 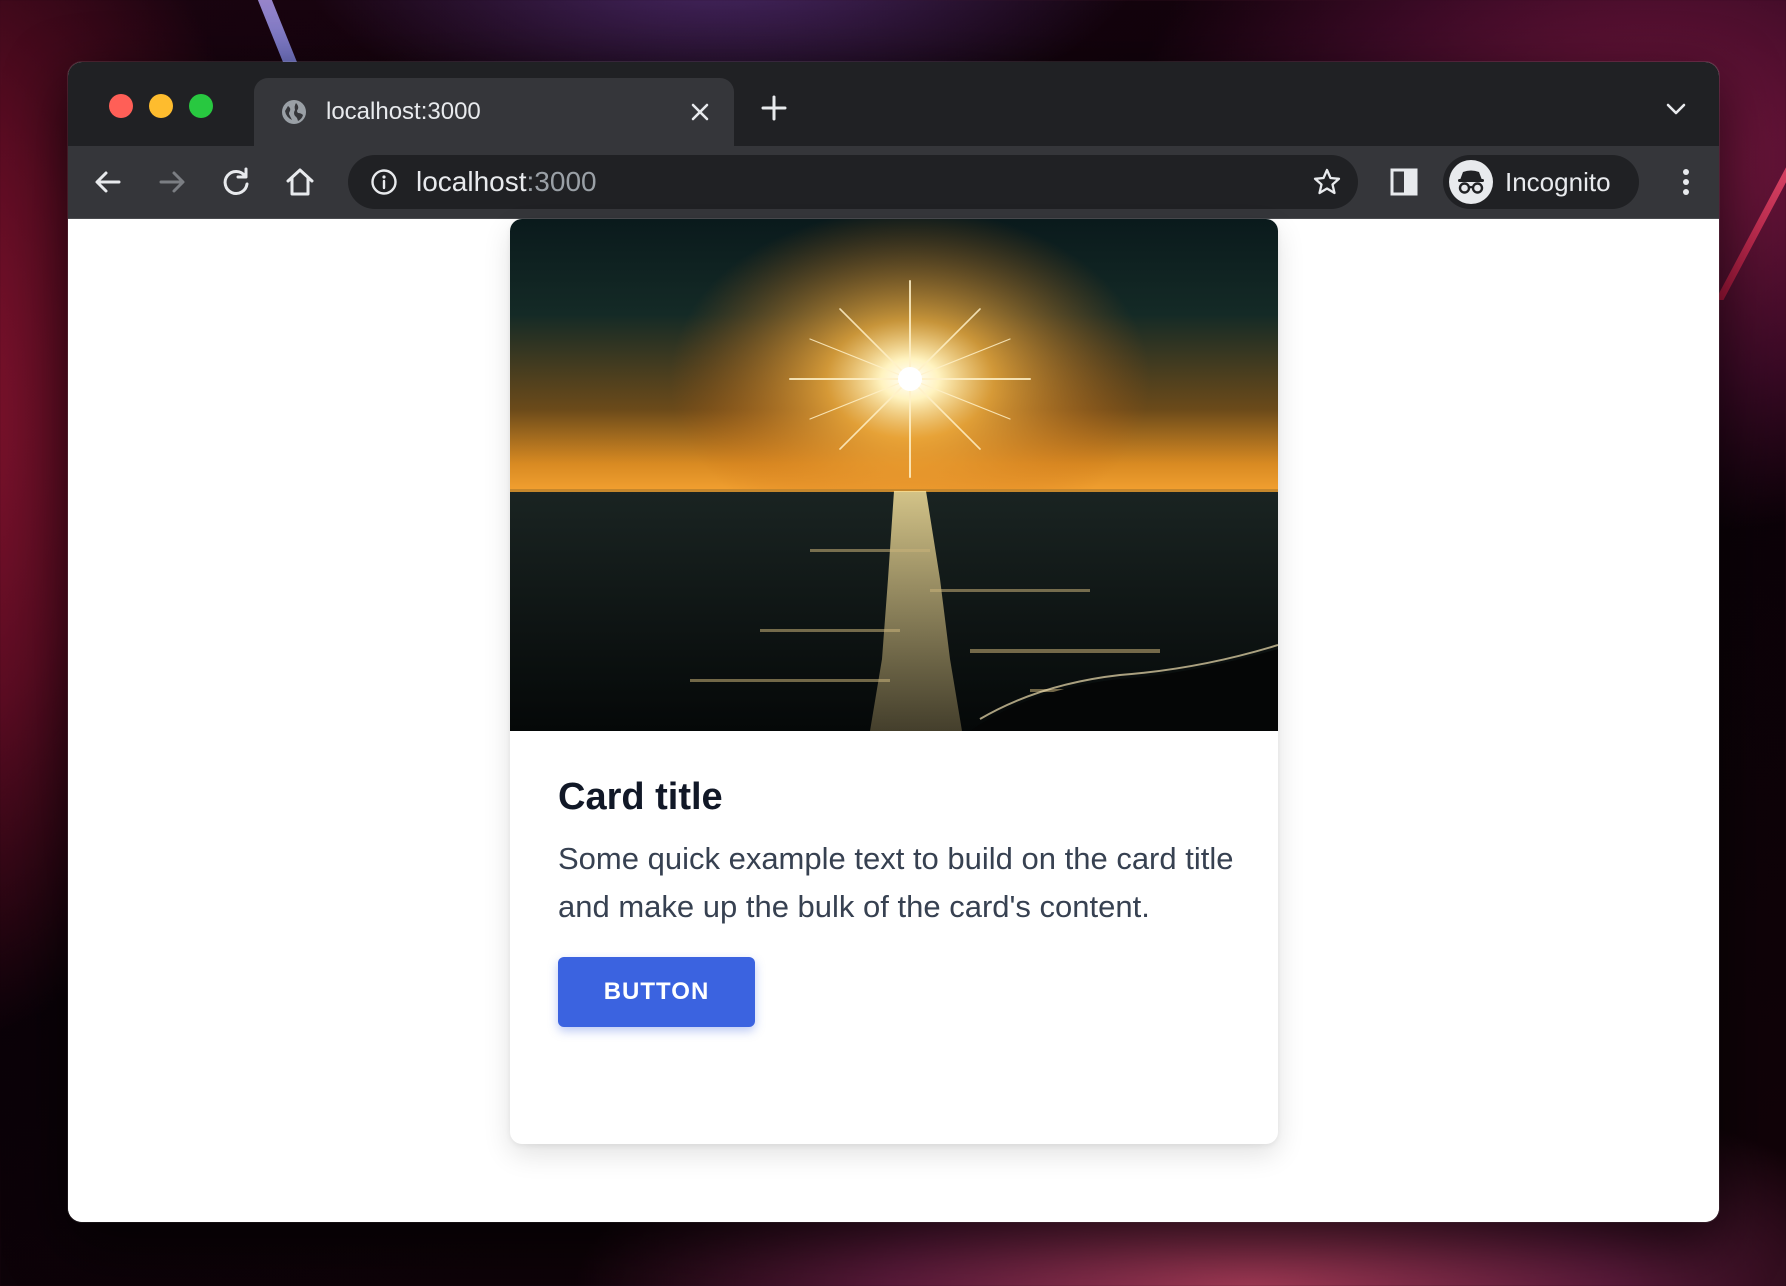 I want to click on close-window-button, so click(x=121, y=106).